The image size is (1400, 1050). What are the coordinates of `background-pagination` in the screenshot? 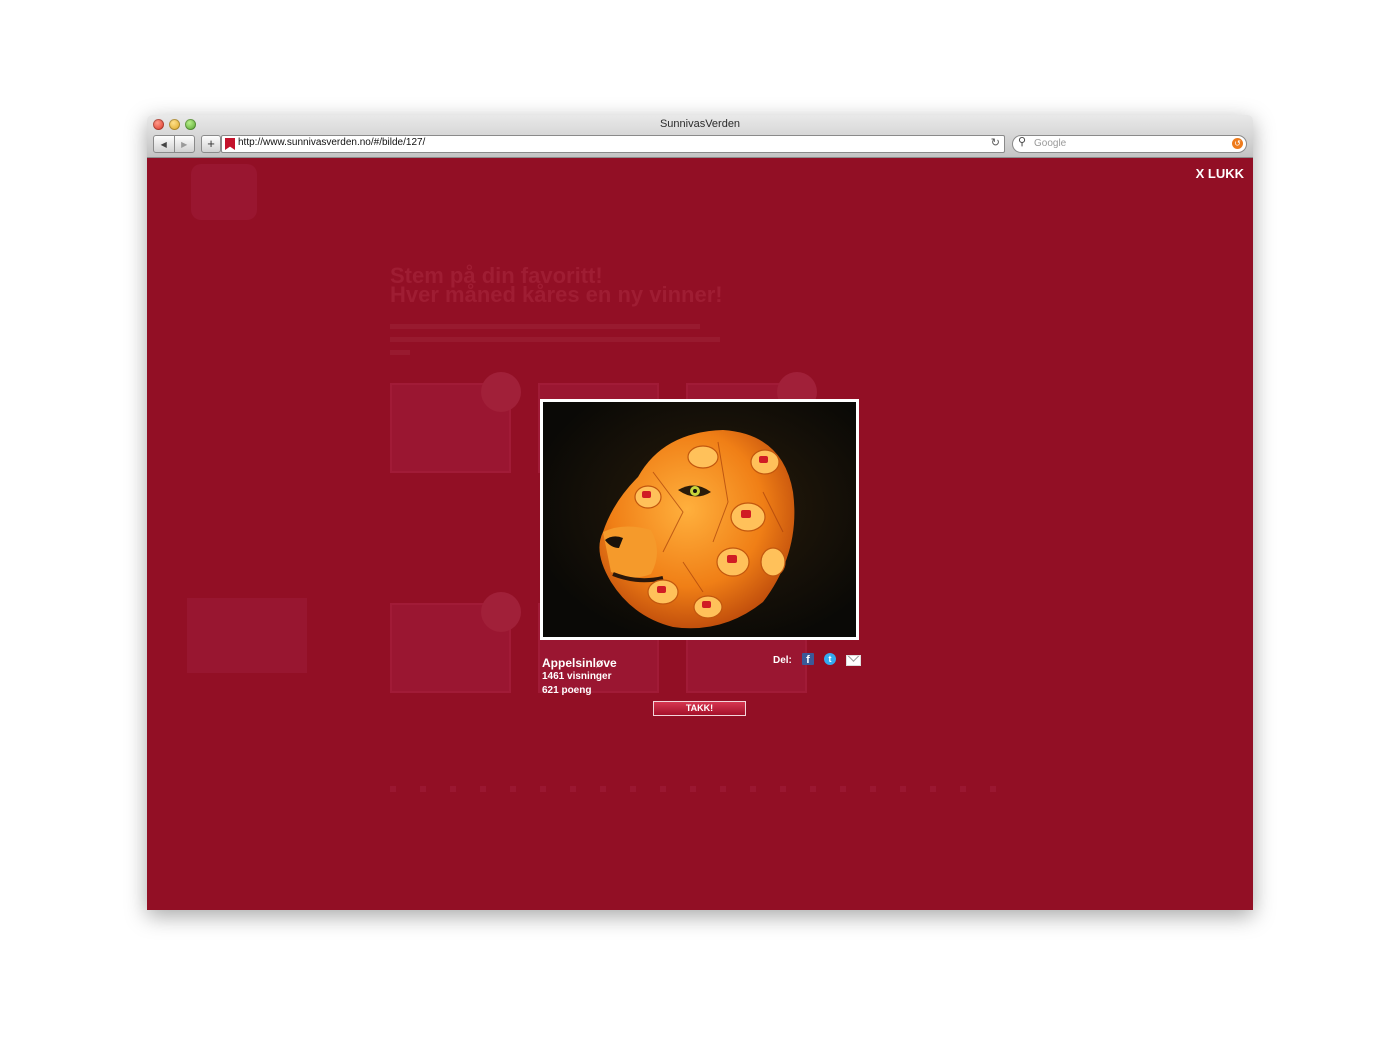 It's located at (700, 789).